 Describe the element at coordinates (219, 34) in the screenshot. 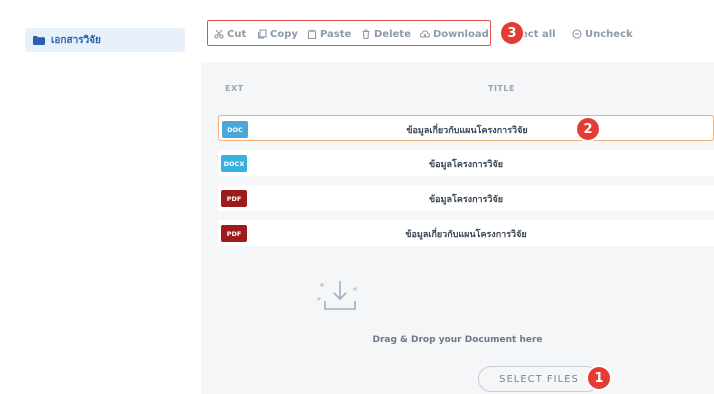

I see `scissors-icon` at that location.